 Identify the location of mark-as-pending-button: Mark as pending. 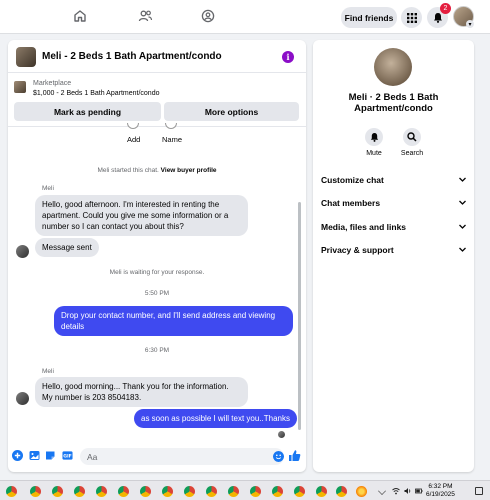
(87, 111).